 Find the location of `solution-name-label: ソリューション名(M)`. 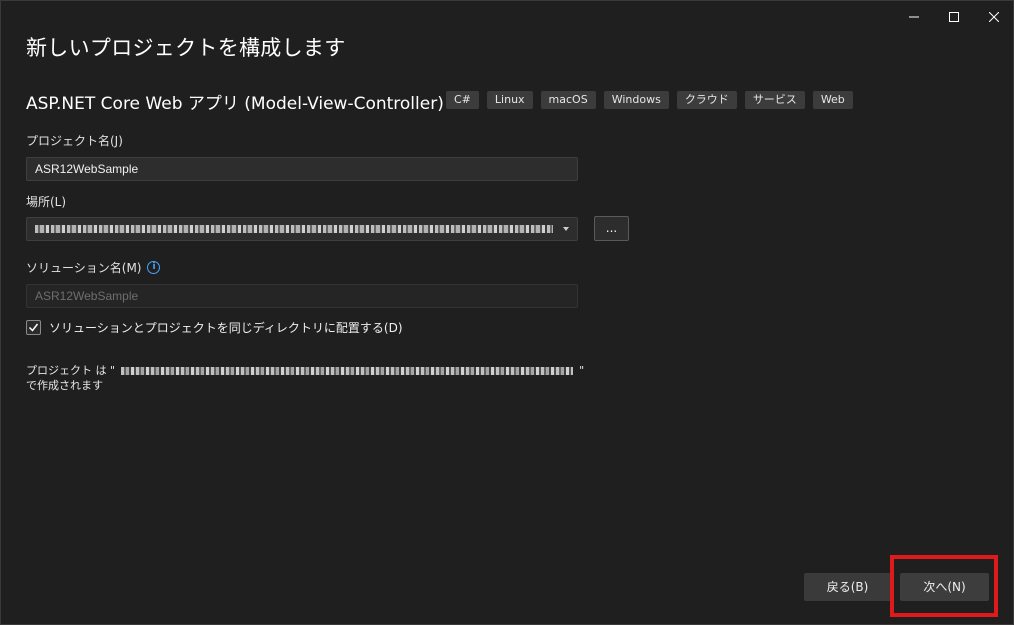

solution-name-label: ソリューション名(M) is located at coordinates (84, 268).